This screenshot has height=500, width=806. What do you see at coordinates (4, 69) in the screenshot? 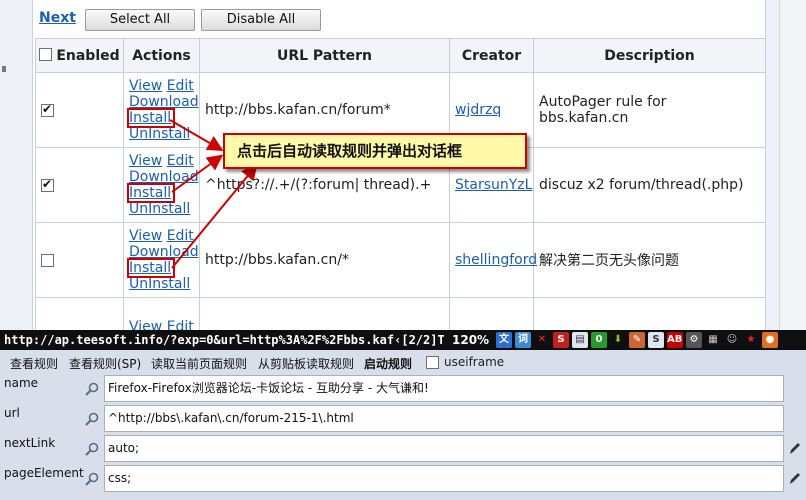
I see `gutter-marker` at bounding box center [4, 69].